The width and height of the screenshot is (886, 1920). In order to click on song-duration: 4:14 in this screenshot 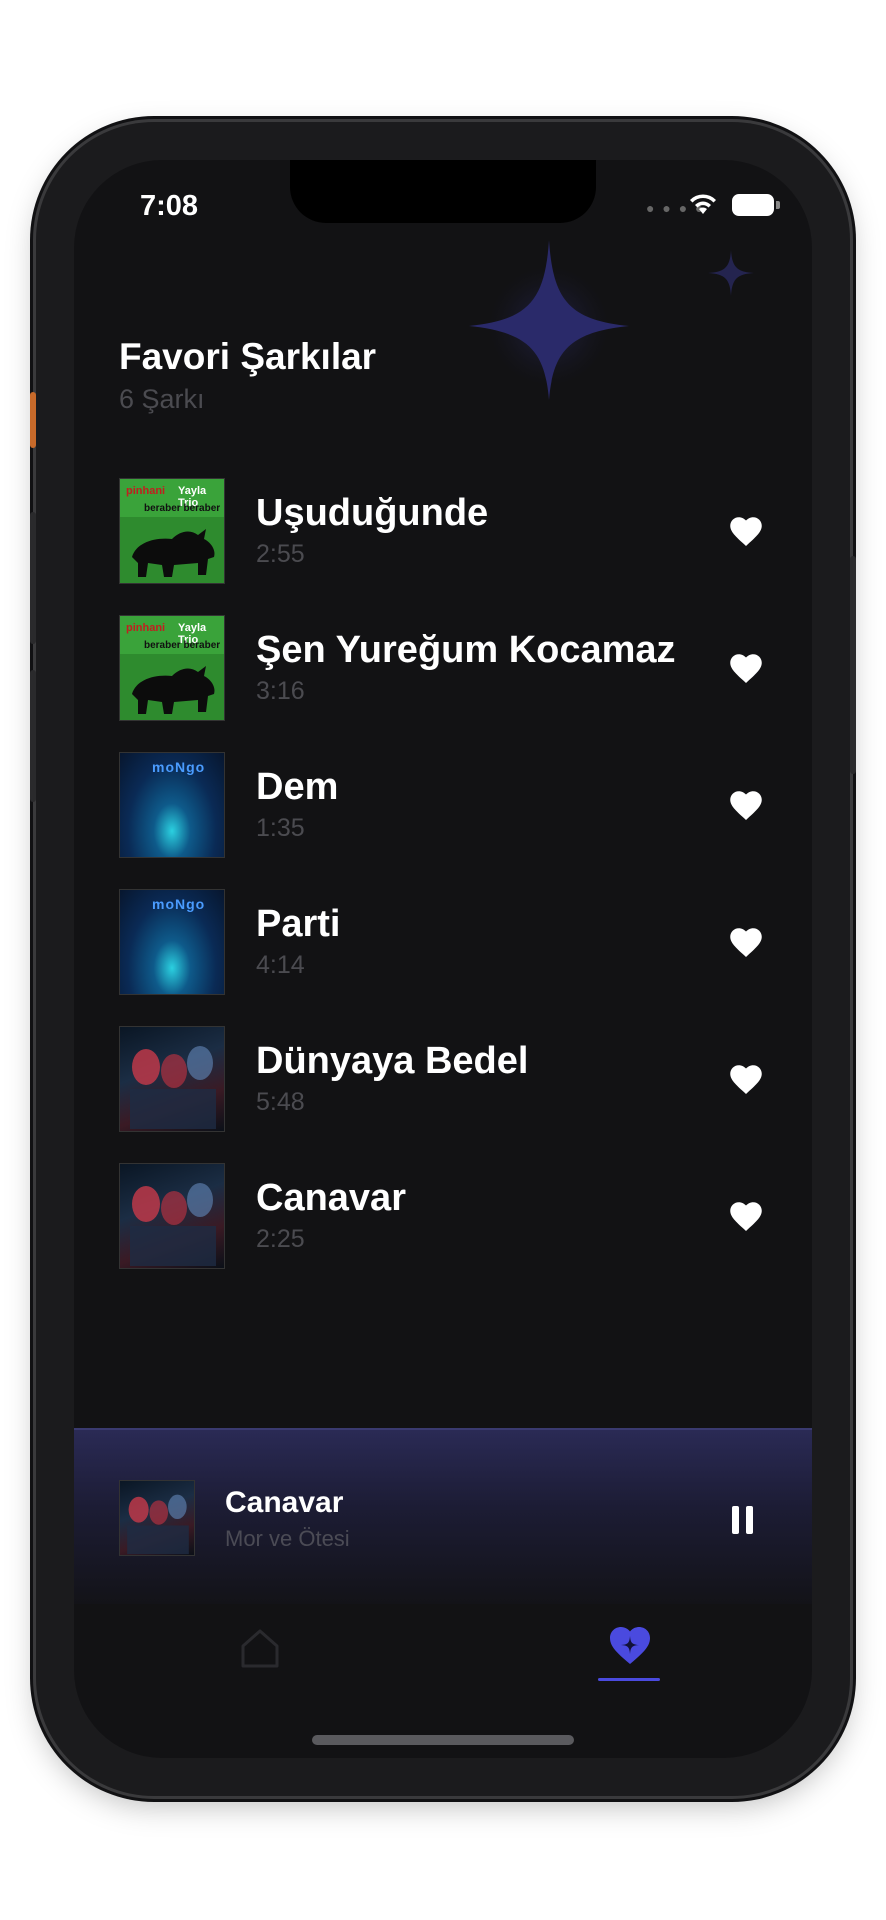, I will do `click(280, 965)`.